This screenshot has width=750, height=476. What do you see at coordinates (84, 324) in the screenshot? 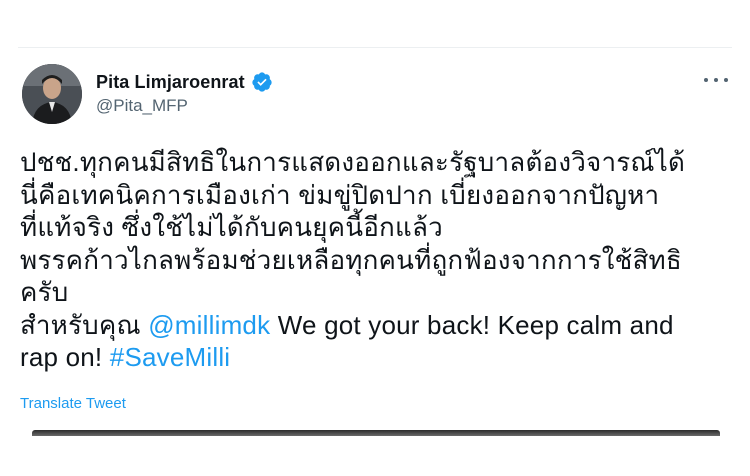
I see `tweet-line-6-prefix: สำหรับคุณ` at bounding box center [84, 324].